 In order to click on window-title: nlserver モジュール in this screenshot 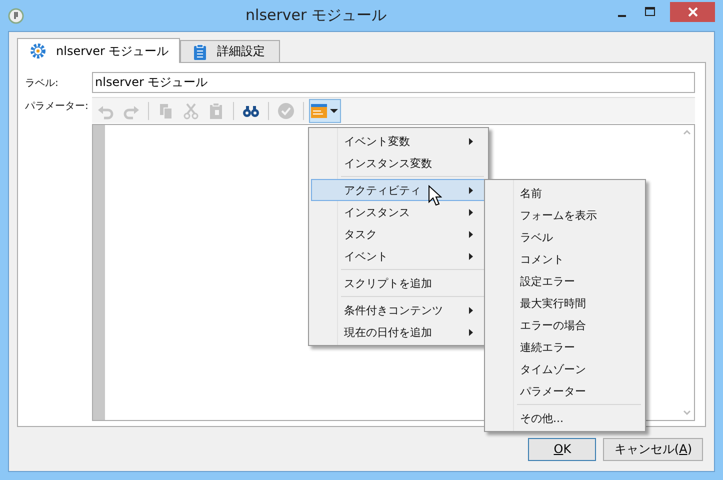, I will do `click(316, 15)`.